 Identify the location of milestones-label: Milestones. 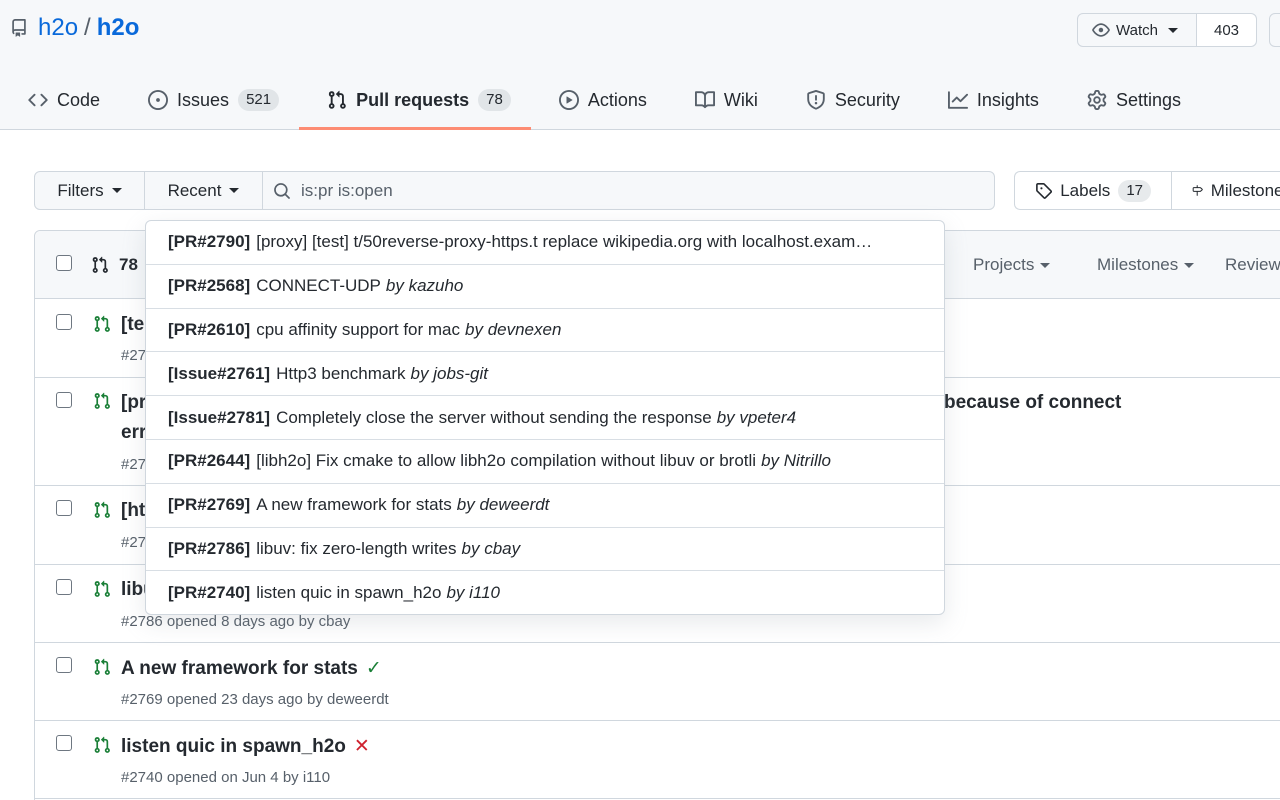
(1245, 190).